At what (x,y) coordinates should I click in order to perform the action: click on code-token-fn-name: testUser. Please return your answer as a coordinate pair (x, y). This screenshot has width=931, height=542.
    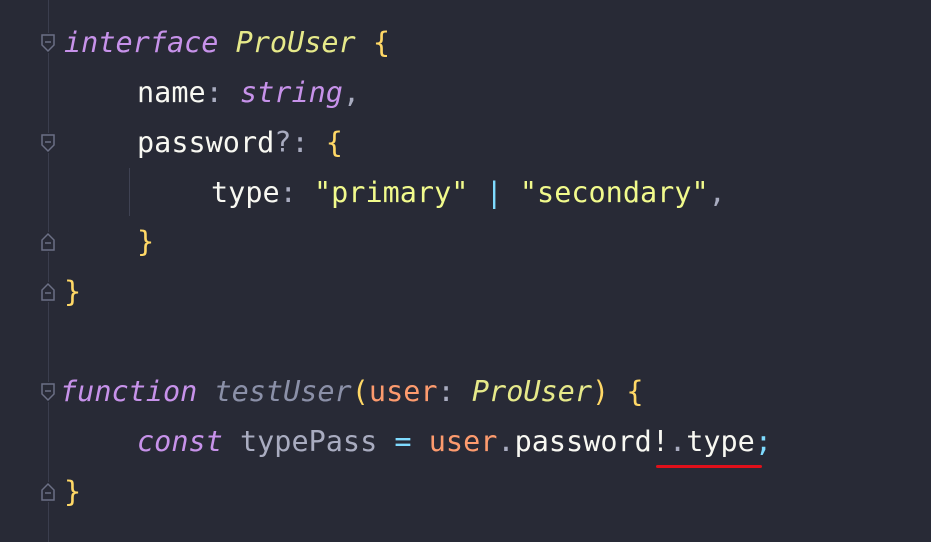
    Looking at the image, I should click on (283, 391).